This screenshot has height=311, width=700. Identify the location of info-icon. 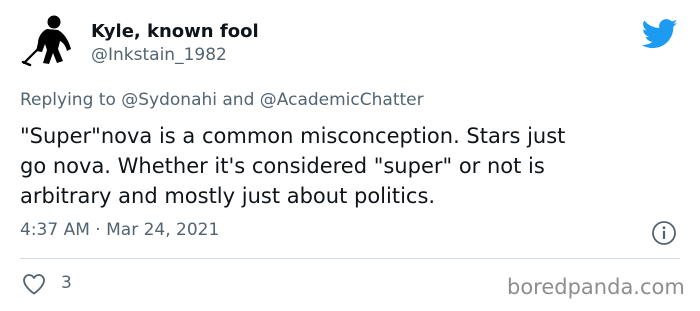
(664, 233).